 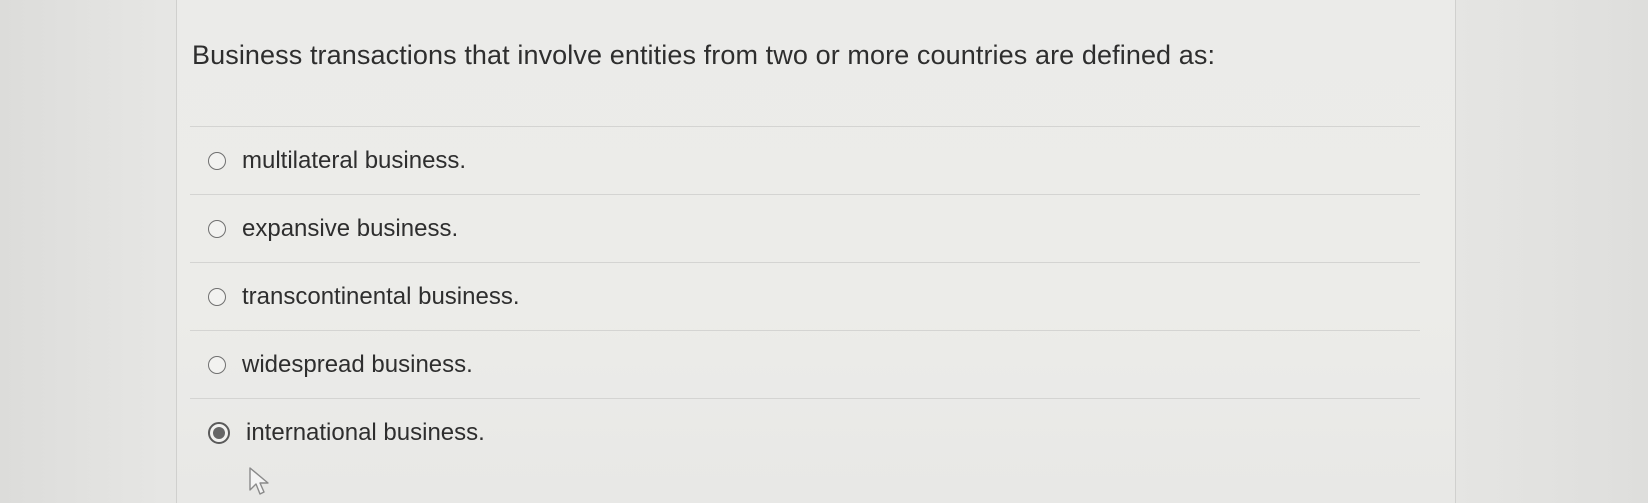 What do you see at coordinates (354, 160) in the screenshot?
I see `option-label: multilateral business.` at bounding box center [354, 160].